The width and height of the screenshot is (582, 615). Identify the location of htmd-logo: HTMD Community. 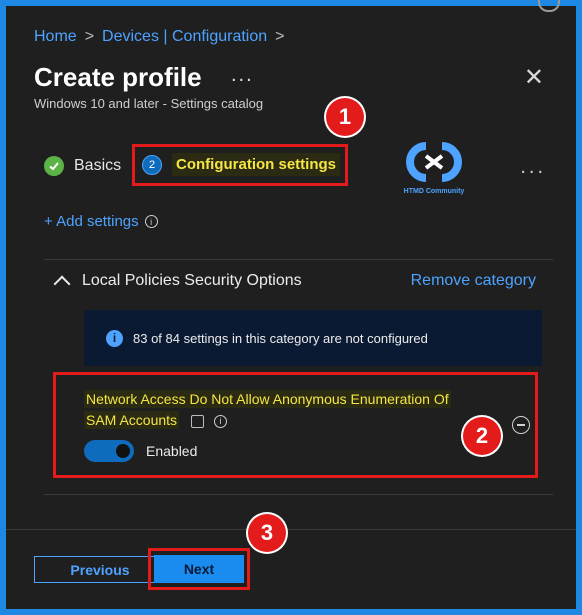
(434, 169).